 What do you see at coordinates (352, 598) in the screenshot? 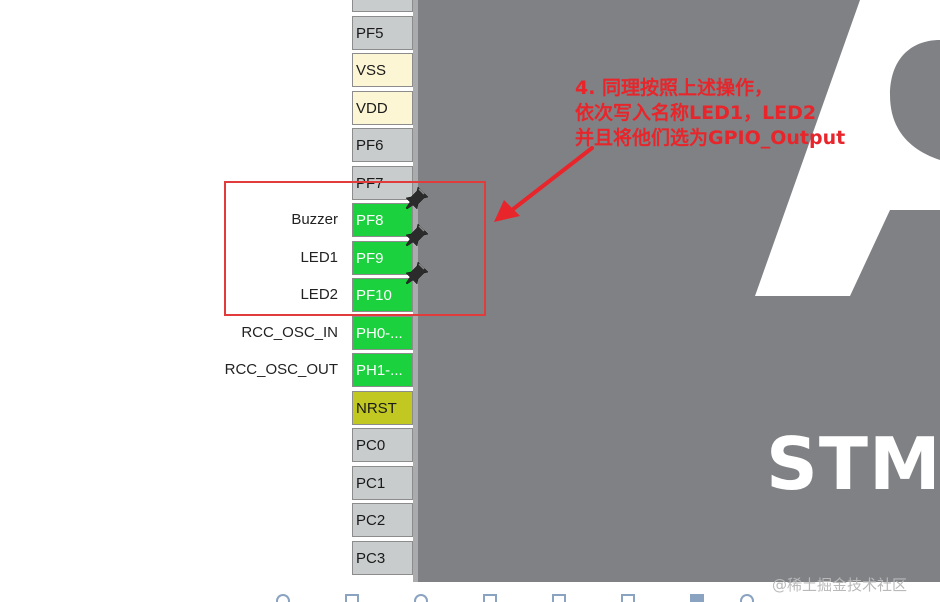
I see `fit-icon` at bounding box center [352, 598].